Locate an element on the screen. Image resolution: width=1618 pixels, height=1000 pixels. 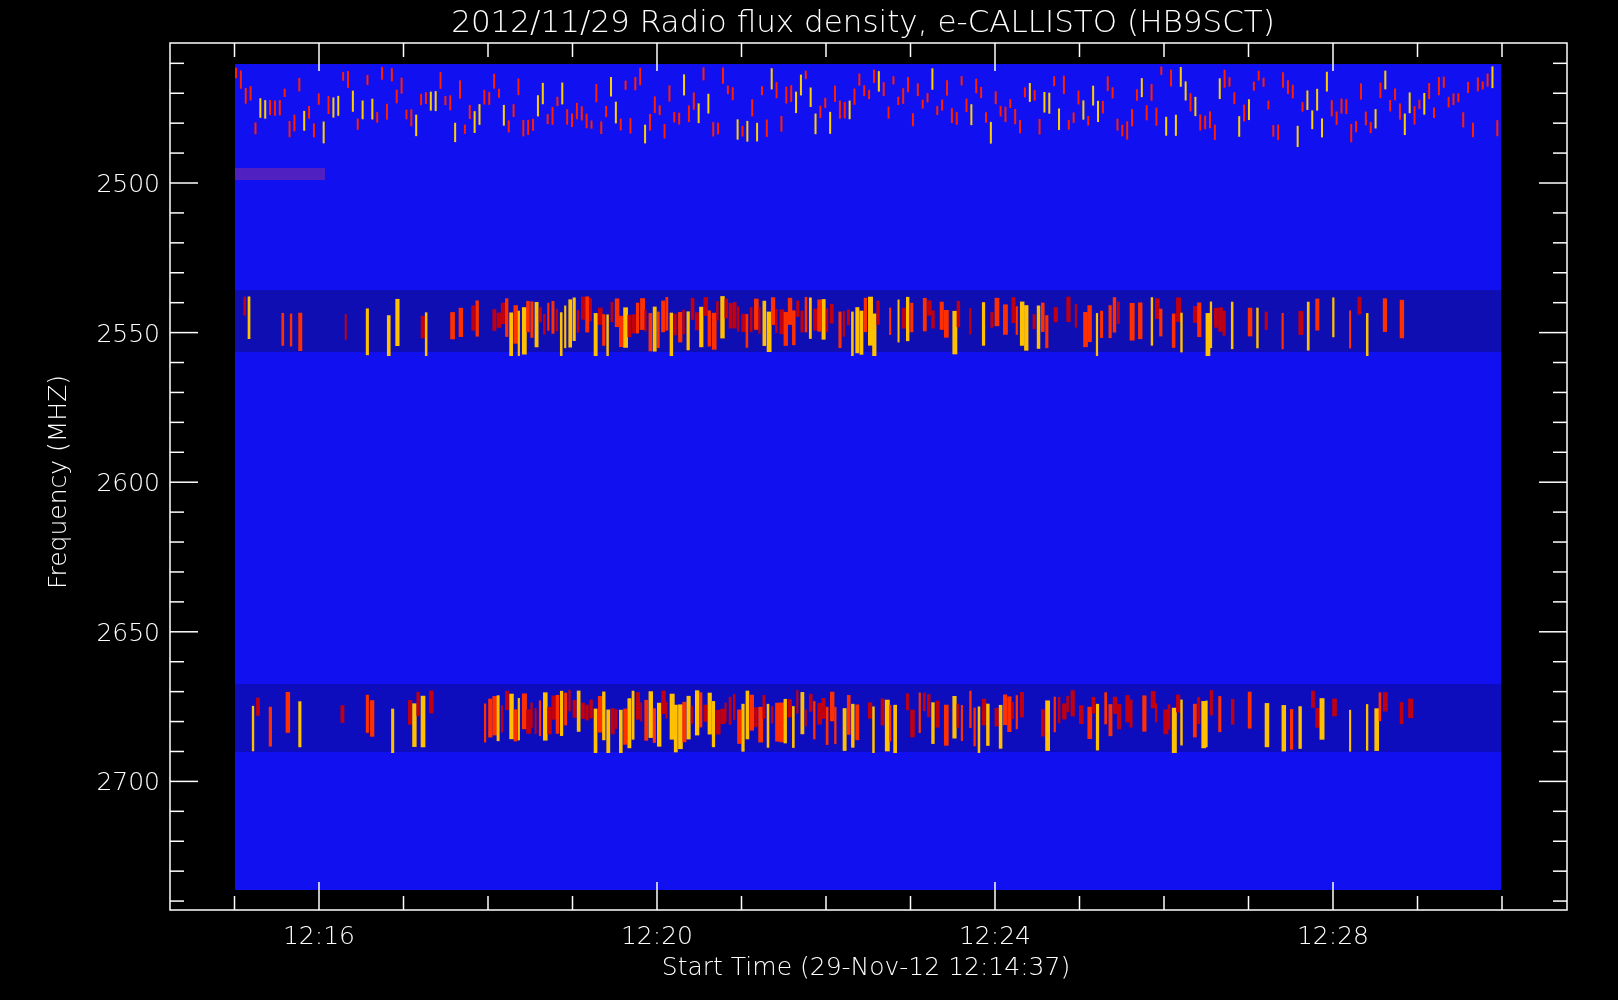
y-tick-label: 2500 is located at coordinates (128, 183).